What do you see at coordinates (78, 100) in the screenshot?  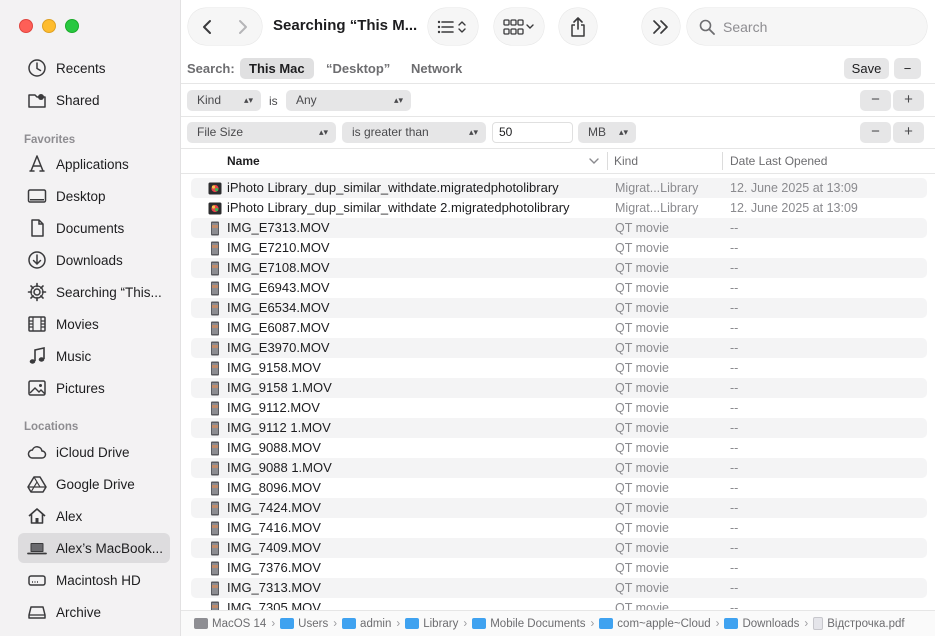 I see `sidebar-item-label: Shared` at bounding box center [78, 100].